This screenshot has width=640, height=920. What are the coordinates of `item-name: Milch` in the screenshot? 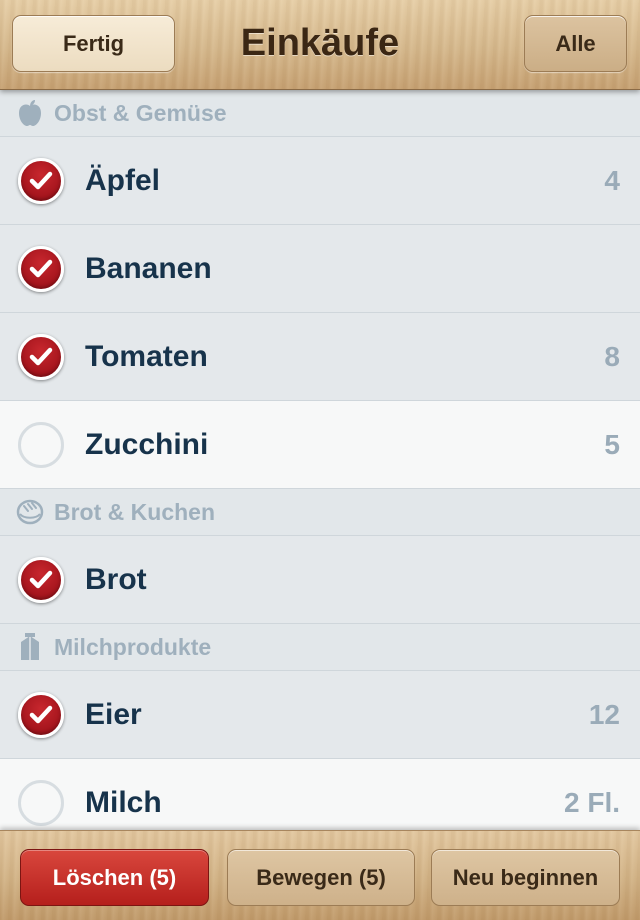 It's located at (123, 802).